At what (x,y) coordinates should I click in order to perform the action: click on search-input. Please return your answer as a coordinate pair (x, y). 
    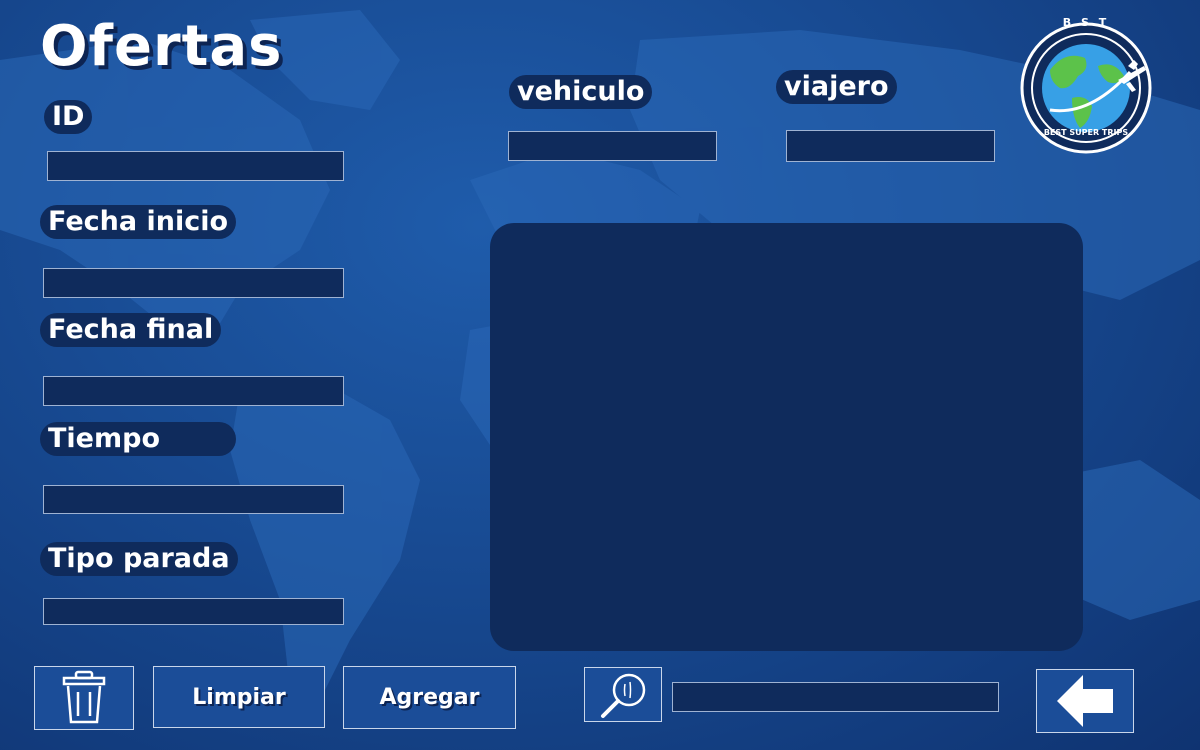
    Looking at the image, I should click on (835, 697).